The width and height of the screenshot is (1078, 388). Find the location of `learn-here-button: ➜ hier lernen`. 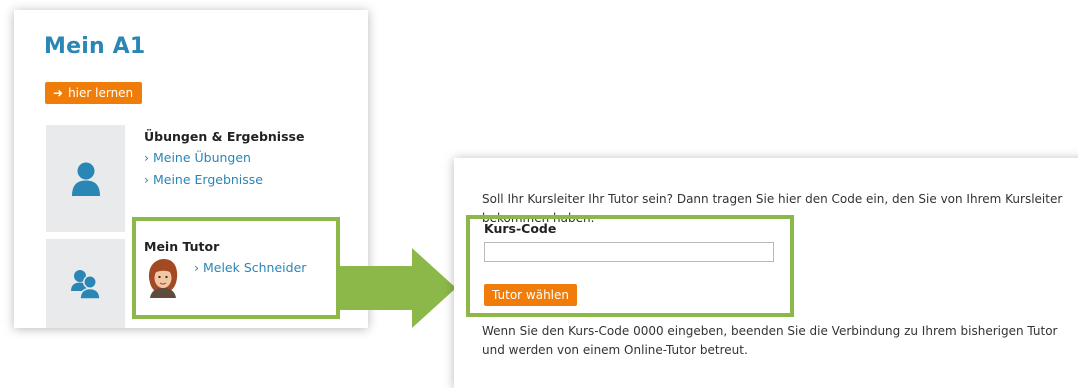

learn-here-button: ➜ hier lernen is located at coordinates (94, 93).